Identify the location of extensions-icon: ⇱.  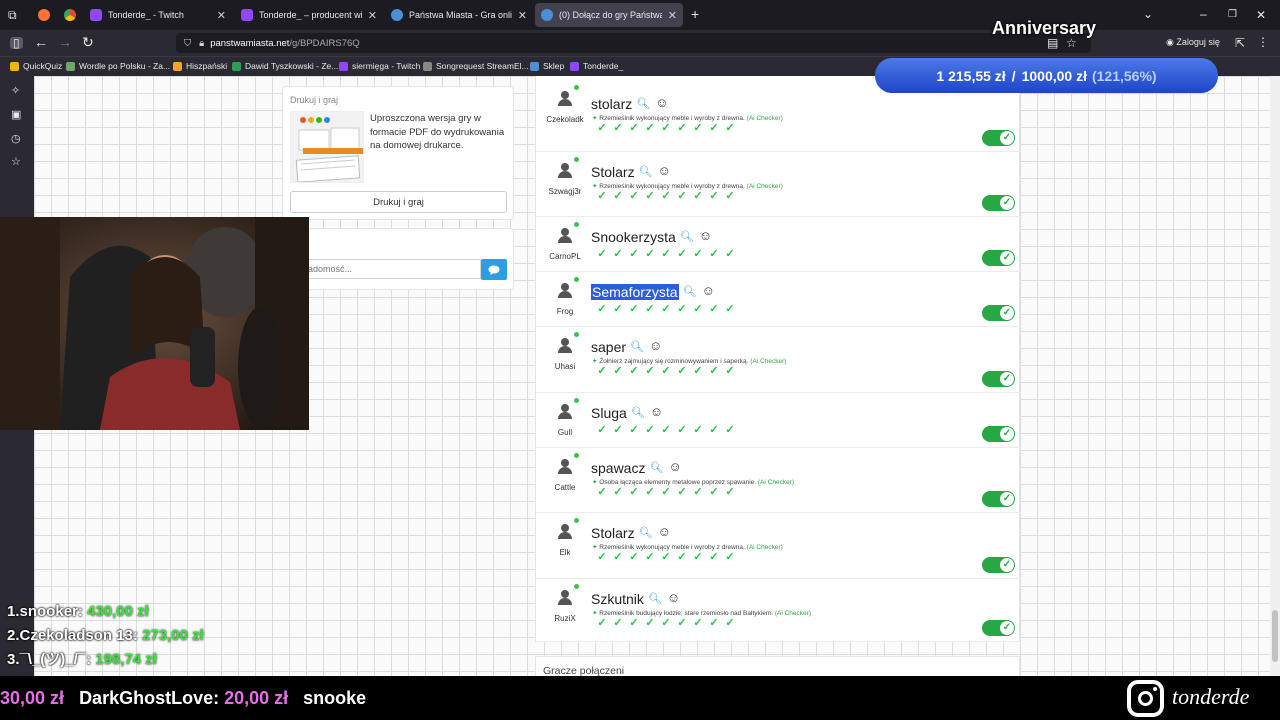
(1240, 43).